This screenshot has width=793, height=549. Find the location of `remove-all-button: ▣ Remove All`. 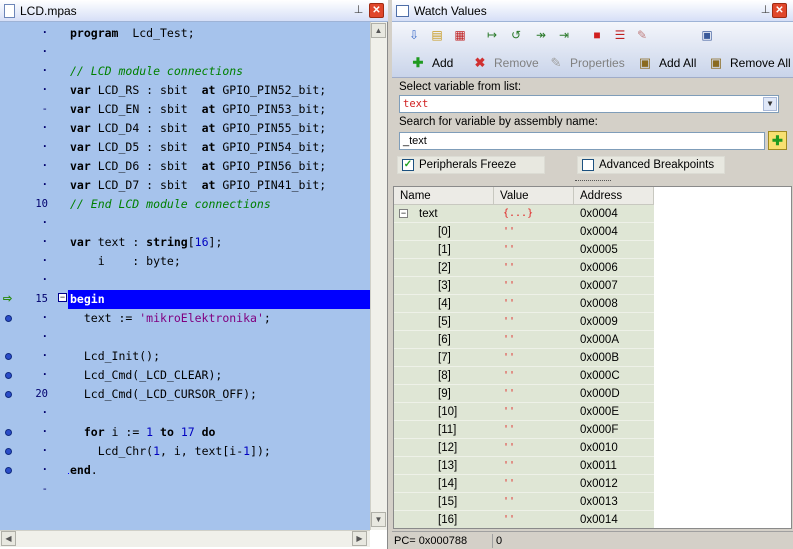

remove-all-button: ▣ Remove All is located at coordinates (749, 63).